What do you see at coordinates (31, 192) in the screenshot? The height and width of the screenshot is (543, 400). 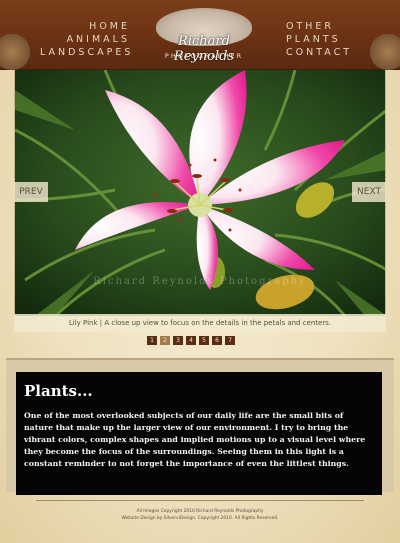 I see `prev-button: PREV` at bounding box center [31, 192].